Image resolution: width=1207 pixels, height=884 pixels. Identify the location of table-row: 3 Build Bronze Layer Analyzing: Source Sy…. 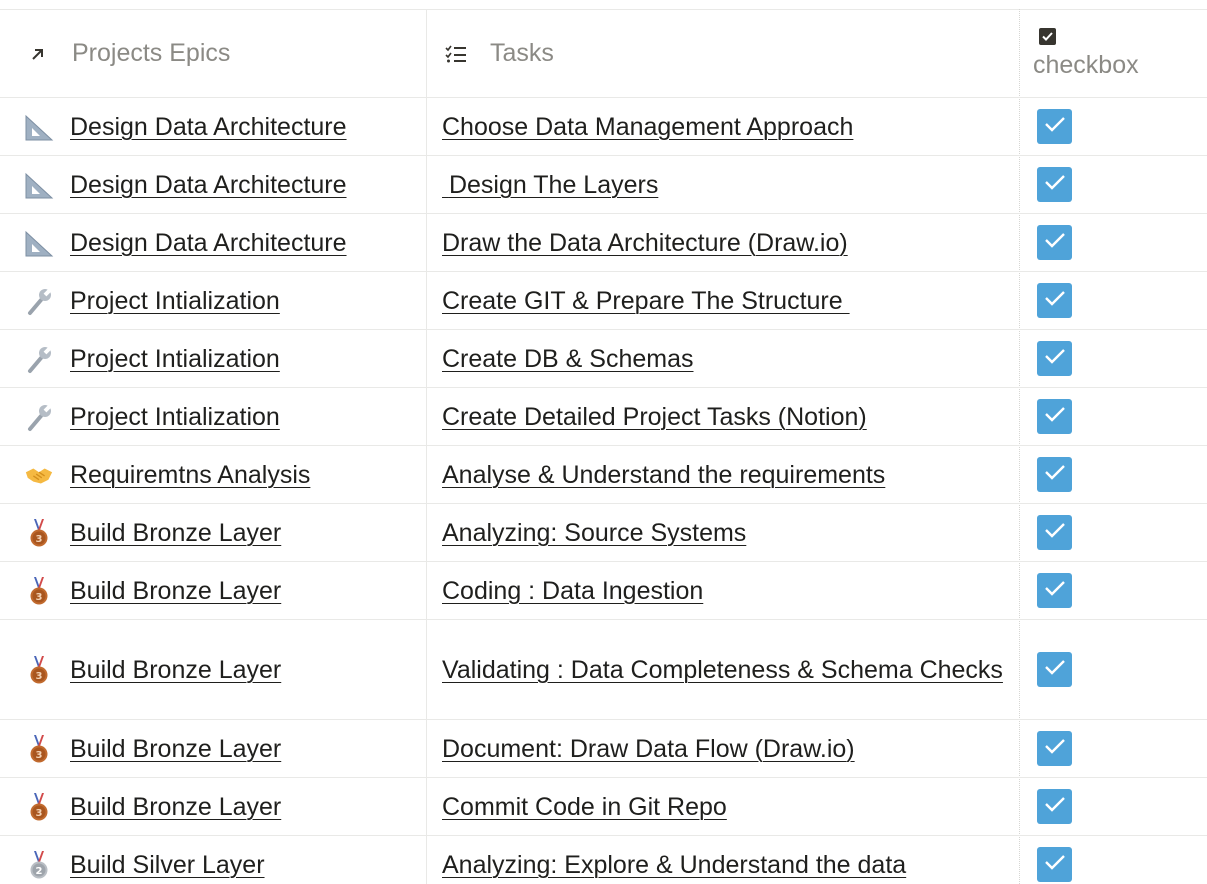
(603, 533).